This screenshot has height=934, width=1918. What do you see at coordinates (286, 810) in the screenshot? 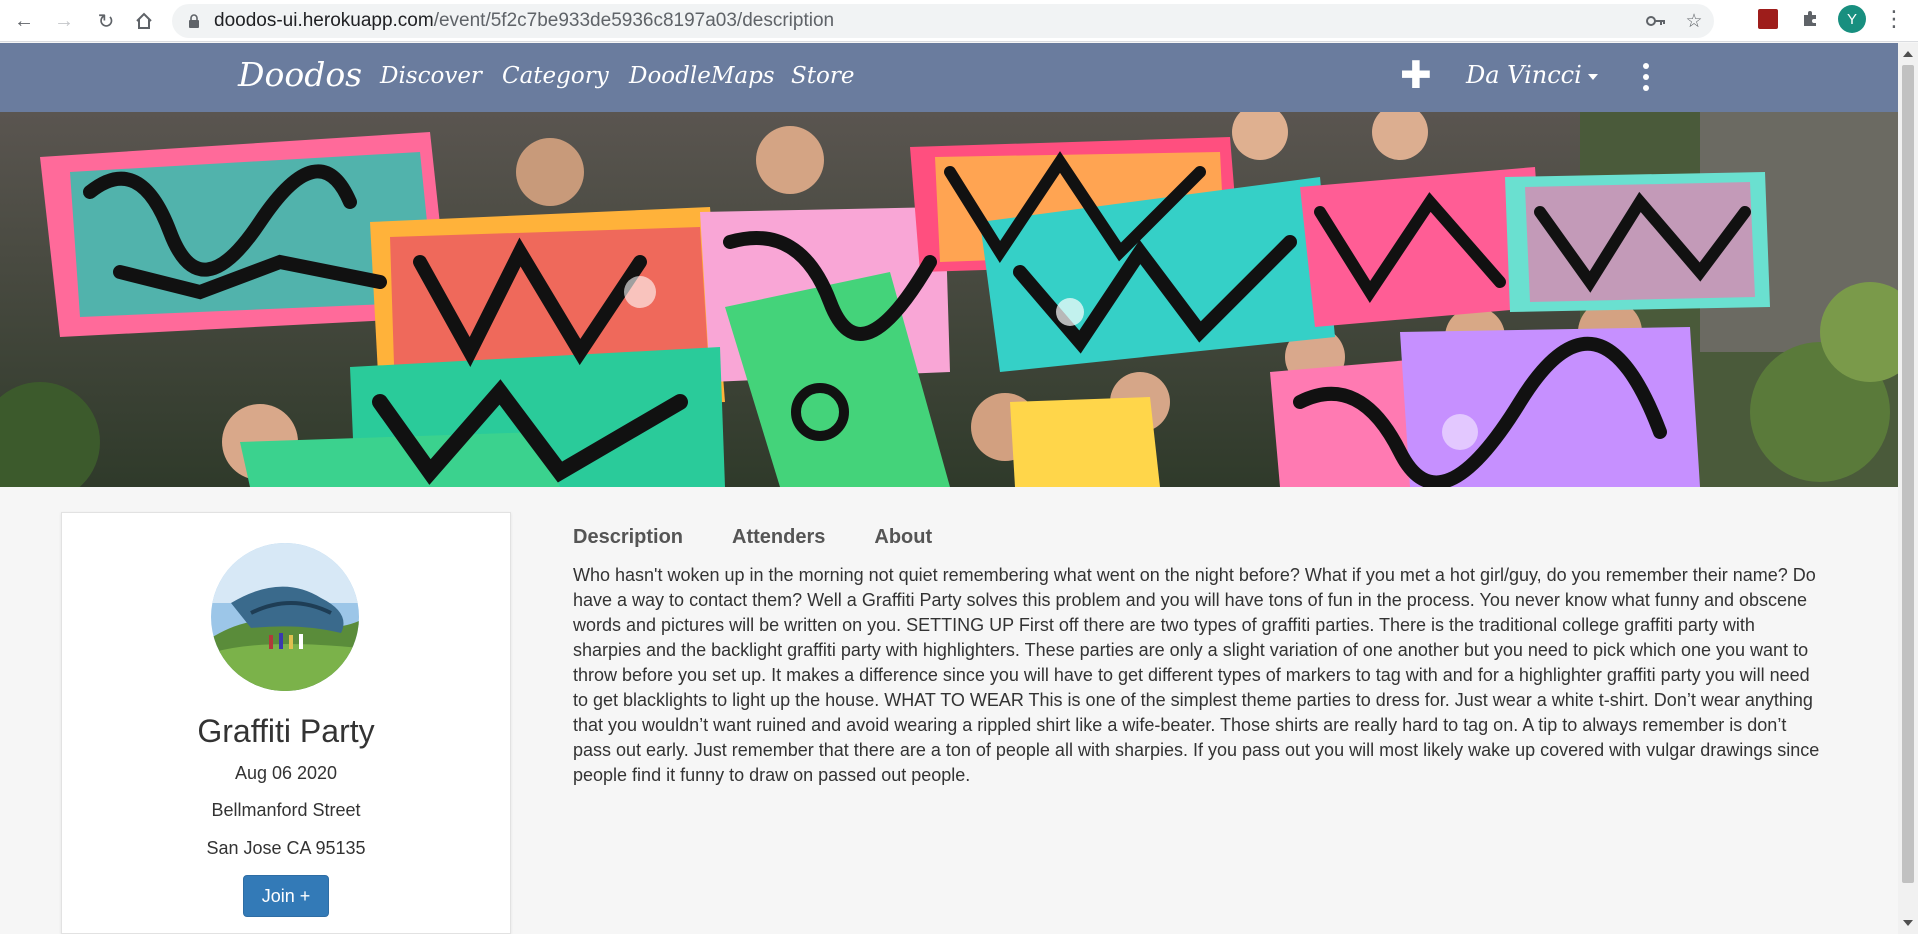
I see `event-street: Bellmanford Street` at bounding box center [286, 810].